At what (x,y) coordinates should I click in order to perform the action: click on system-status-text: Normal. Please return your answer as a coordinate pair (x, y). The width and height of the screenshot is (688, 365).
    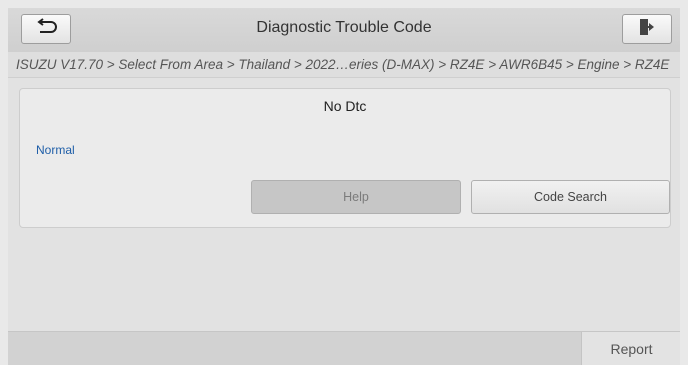
    Looking at the image, I should click on (55, 150).